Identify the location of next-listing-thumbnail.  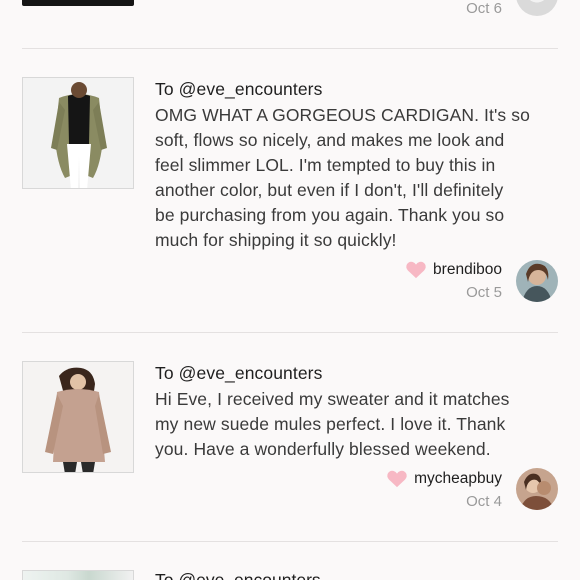
(78, 575).